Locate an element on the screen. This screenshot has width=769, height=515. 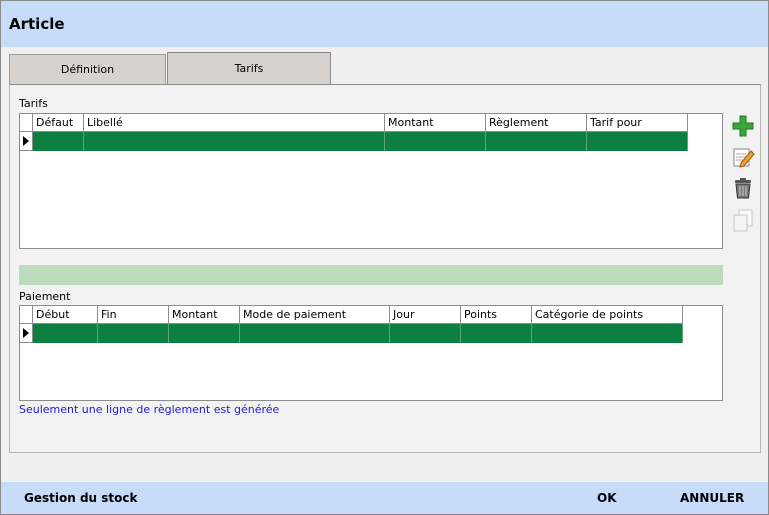
column-header-reglement: Règlement is located at coordinates (536, 123).